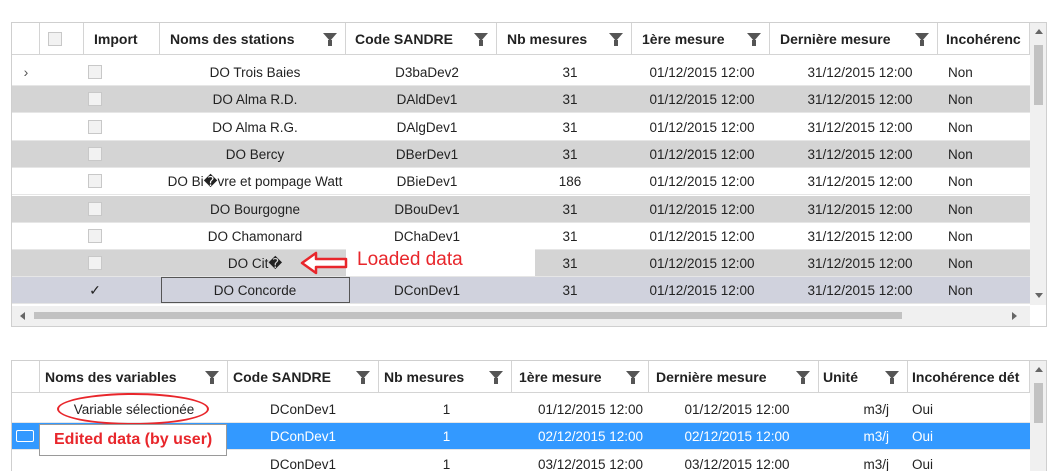 This screenshot has width=1057, height=471. Describe the element at coordinates (427, 236) in the screenshot. I see `station-code: DChaDev1` at that location.